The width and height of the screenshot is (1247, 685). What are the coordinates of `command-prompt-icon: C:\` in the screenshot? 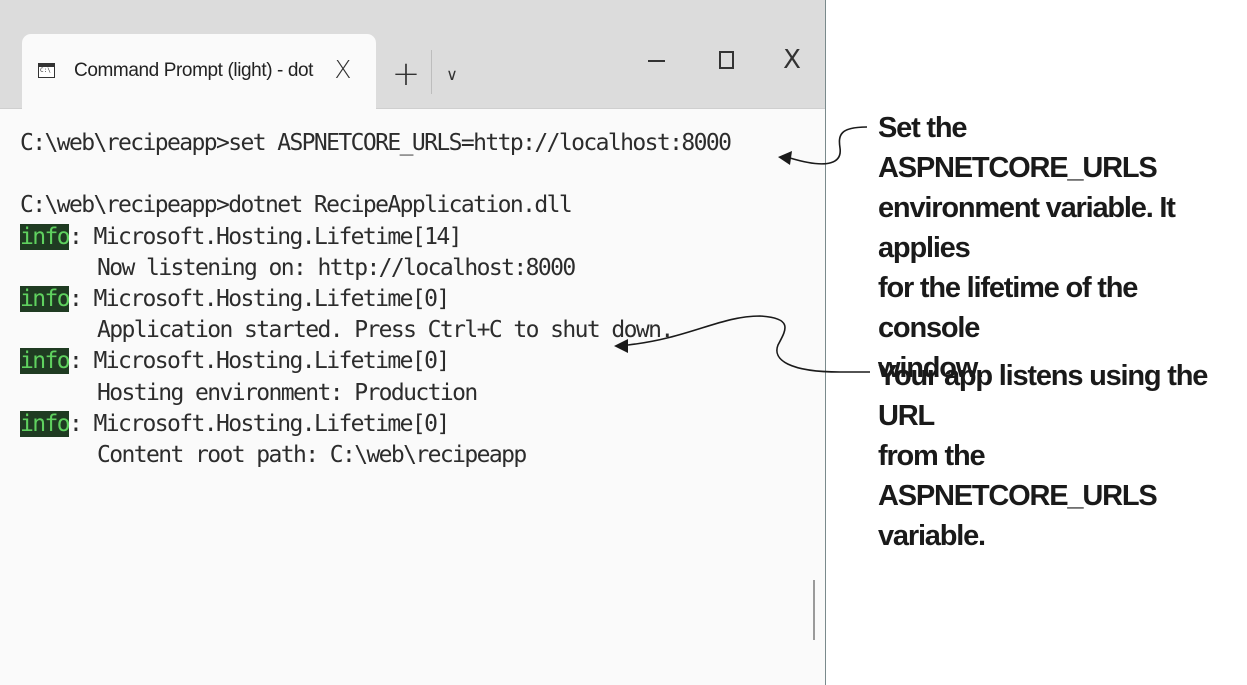 It's located at (46, 70).